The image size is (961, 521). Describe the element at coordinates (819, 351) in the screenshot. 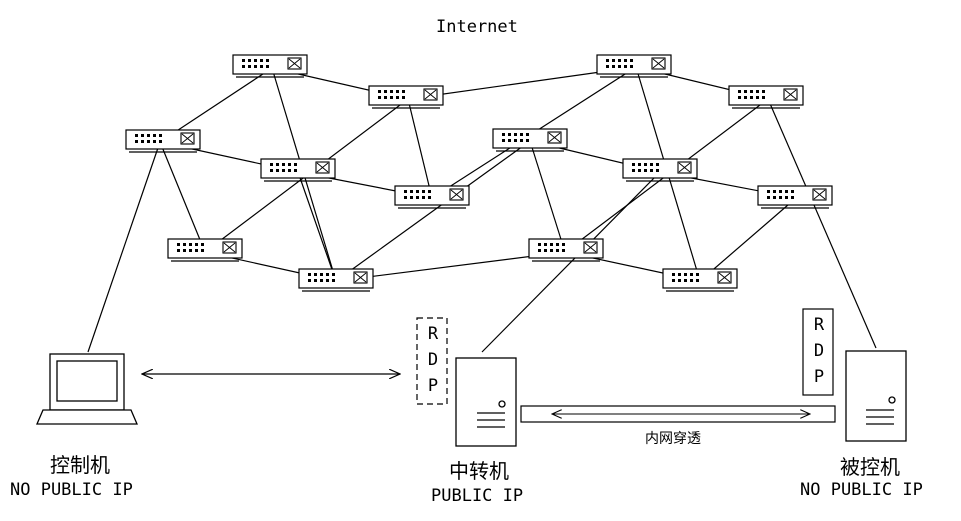

I see `rdp-target-label: R D P` at that location.